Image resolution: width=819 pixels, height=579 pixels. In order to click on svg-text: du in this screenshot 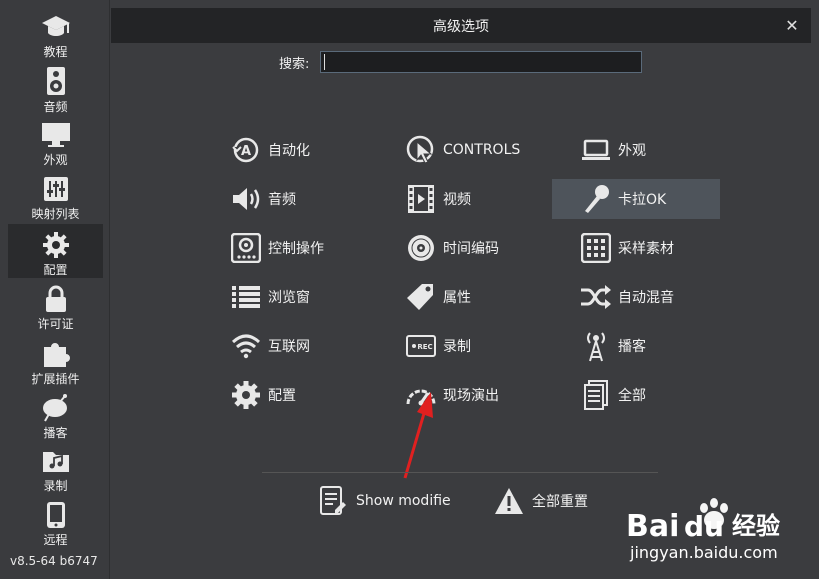, I will do `click(704, 526)`.